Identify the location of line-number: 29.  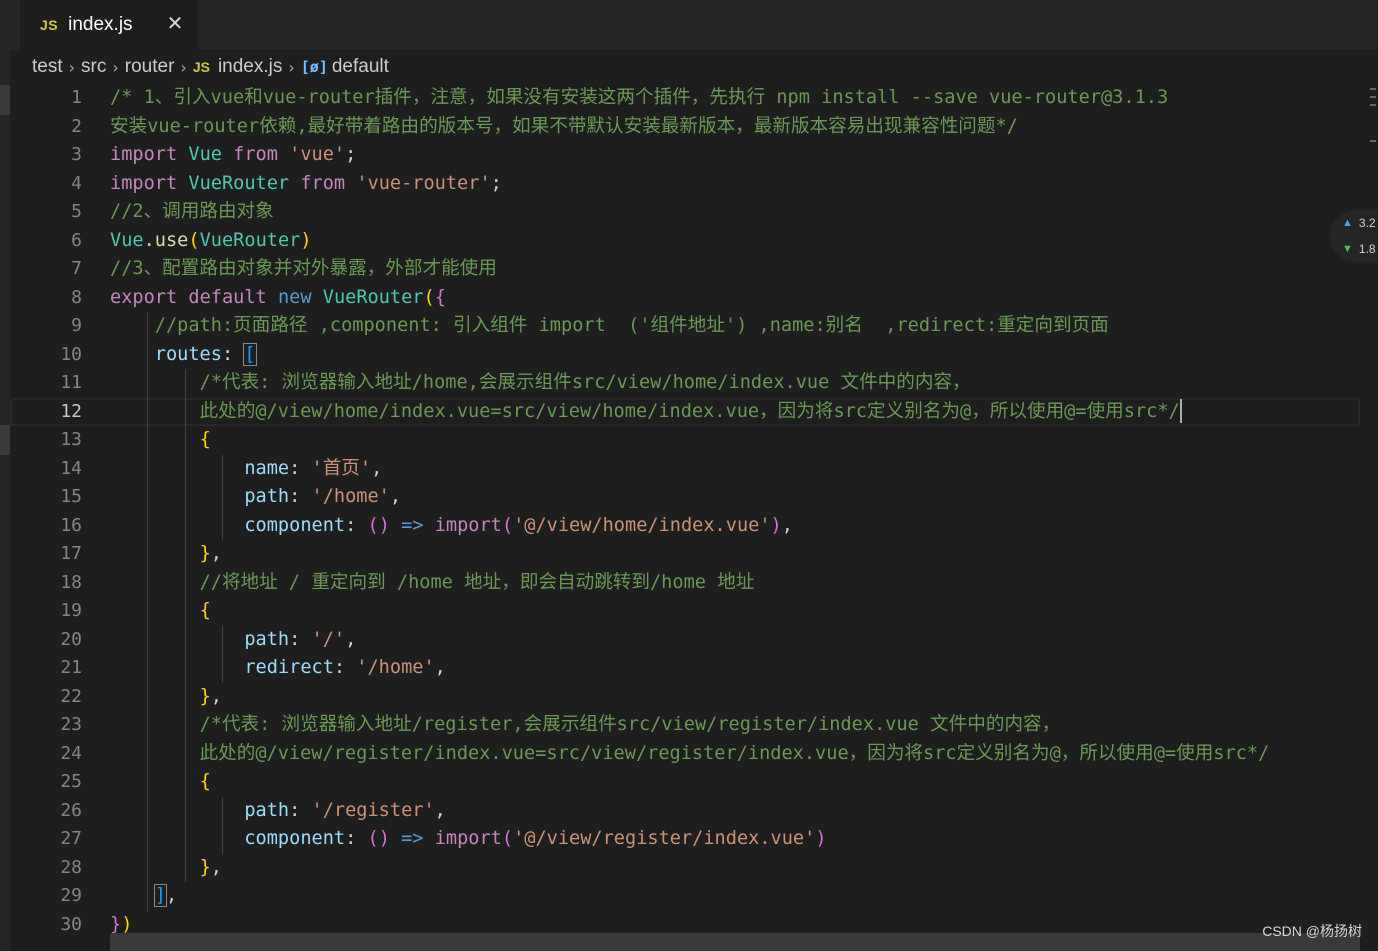
(71, 895).